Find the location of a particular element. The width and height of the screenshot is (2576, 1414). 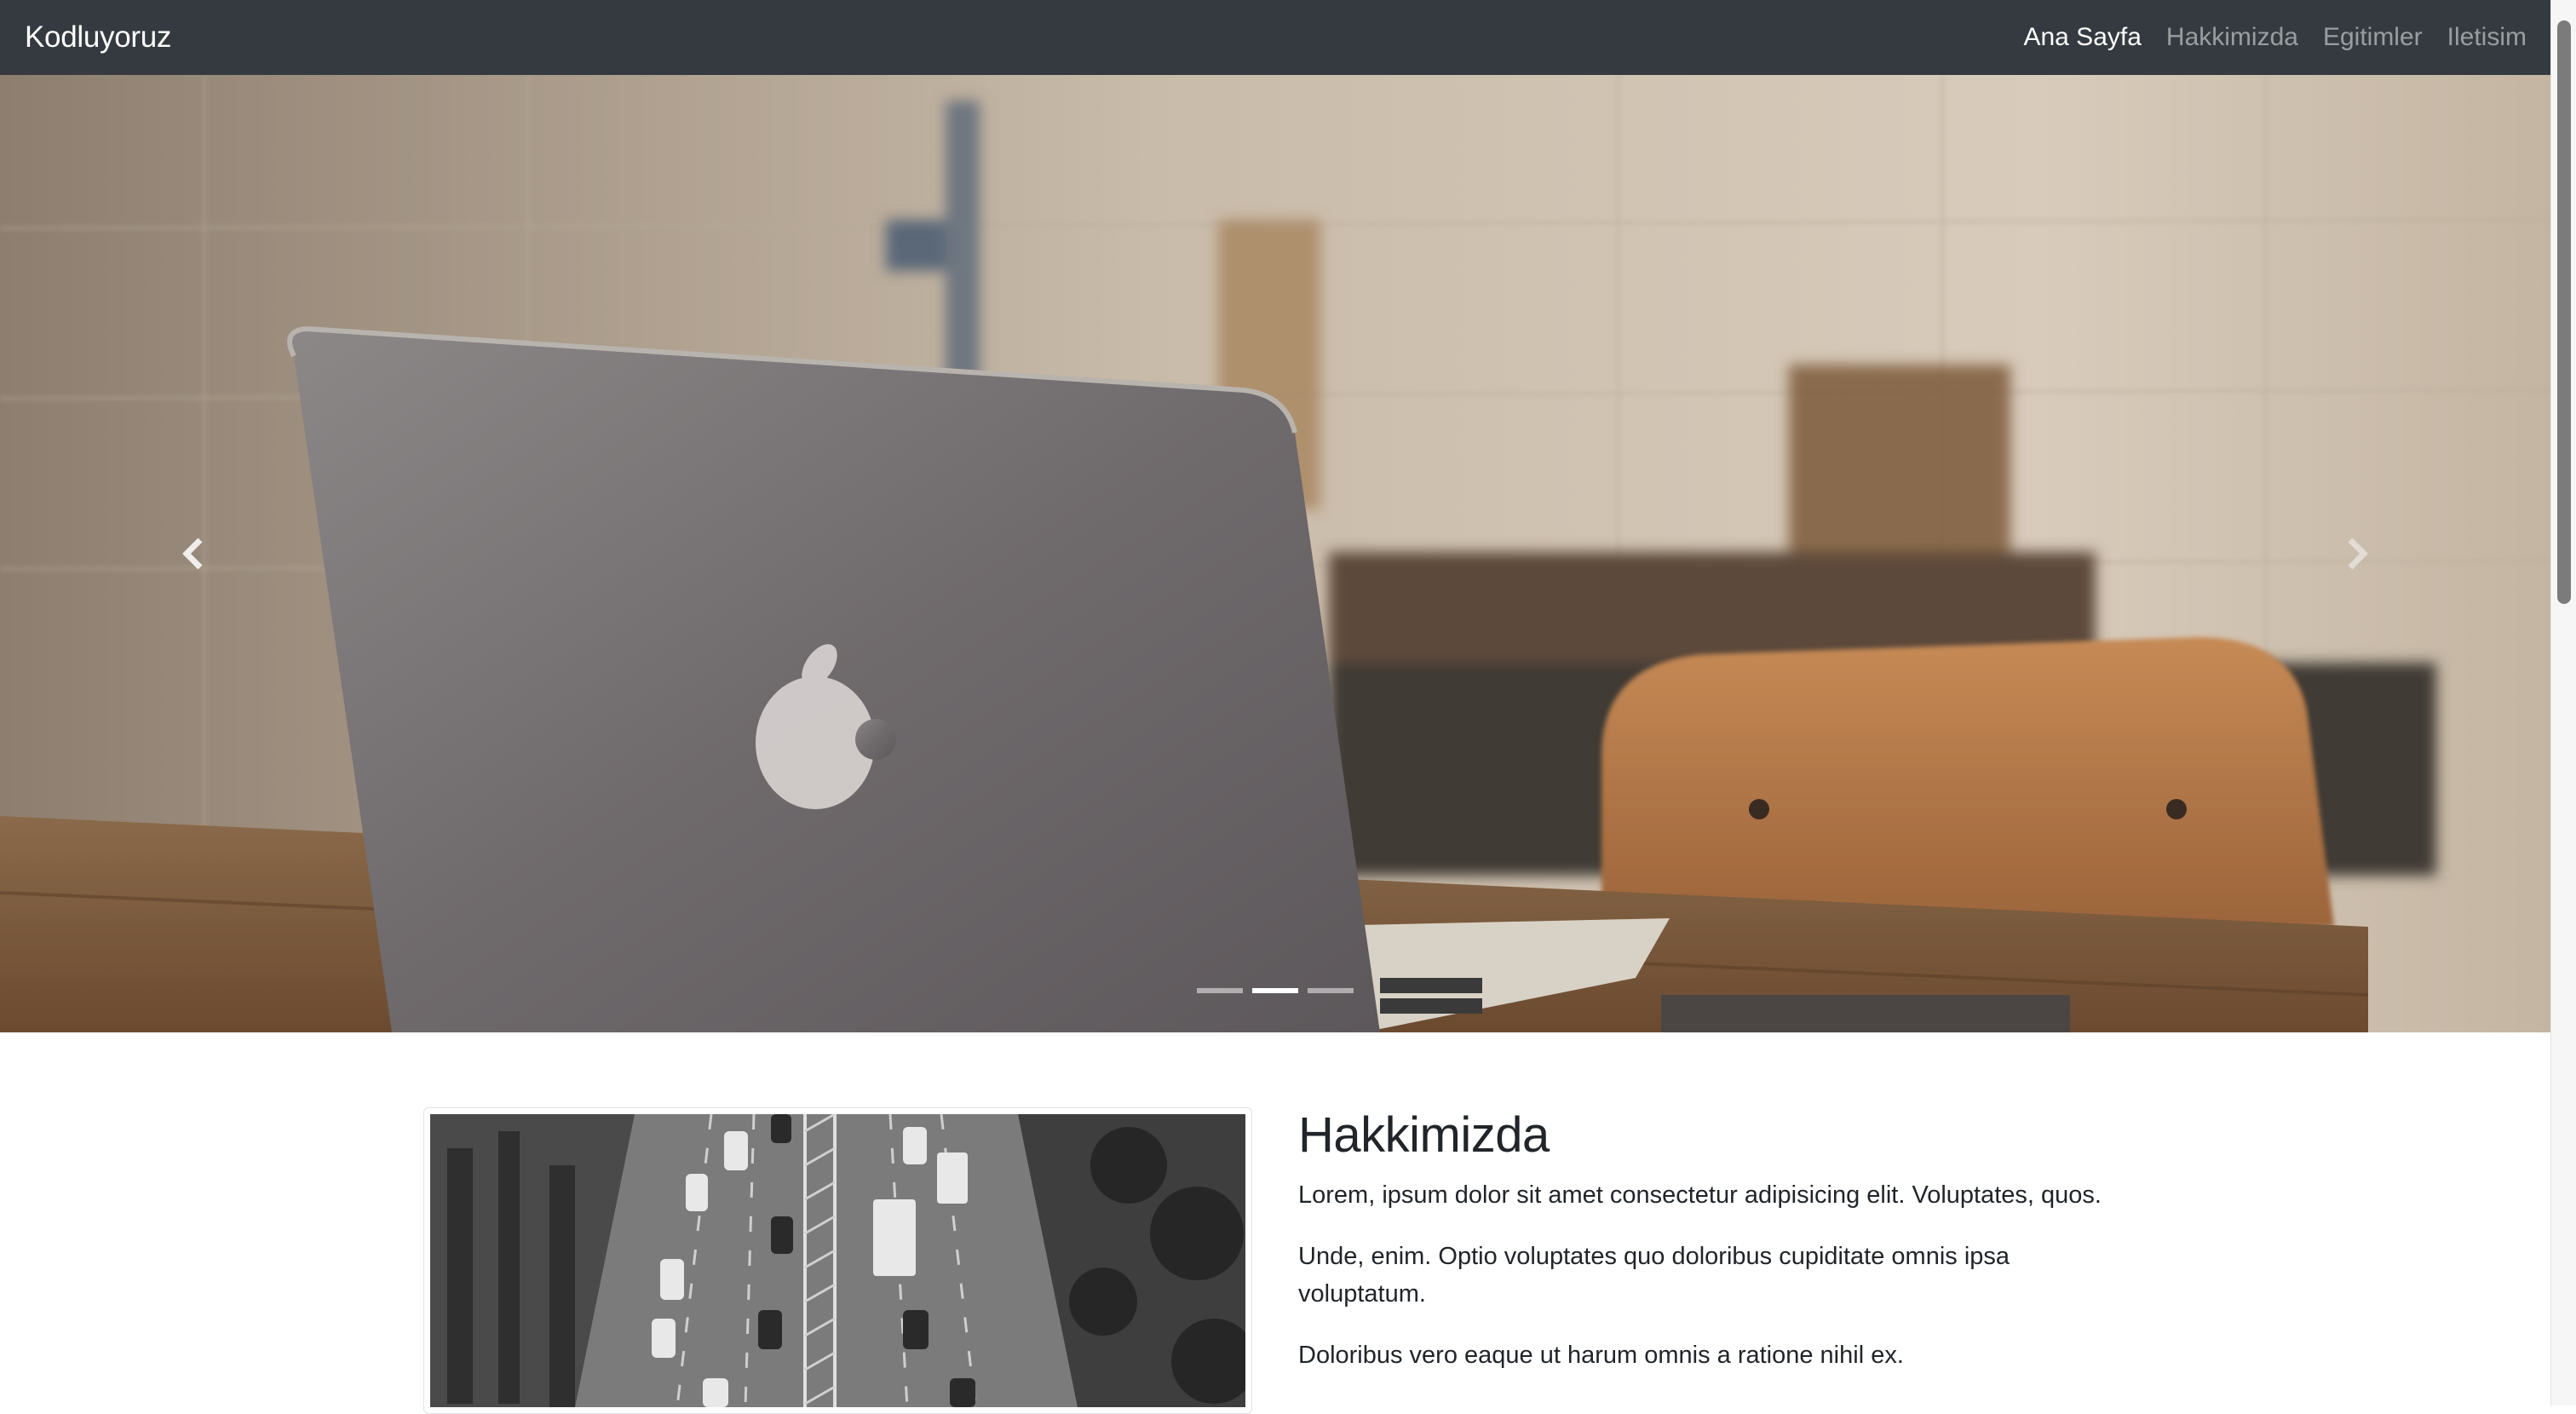

chevron-right-icon is located at coordinates (2358, 553).